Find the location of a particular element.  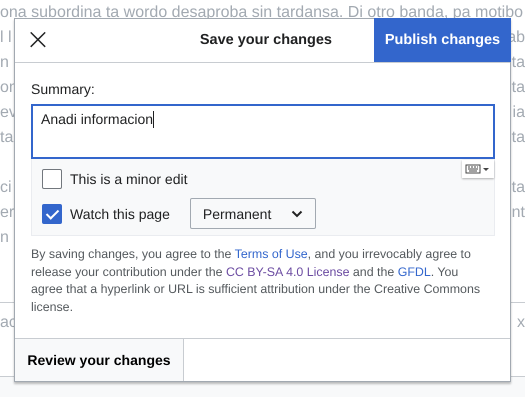

expiry-dropdown: Permanent is located at coordinates (253, 213).